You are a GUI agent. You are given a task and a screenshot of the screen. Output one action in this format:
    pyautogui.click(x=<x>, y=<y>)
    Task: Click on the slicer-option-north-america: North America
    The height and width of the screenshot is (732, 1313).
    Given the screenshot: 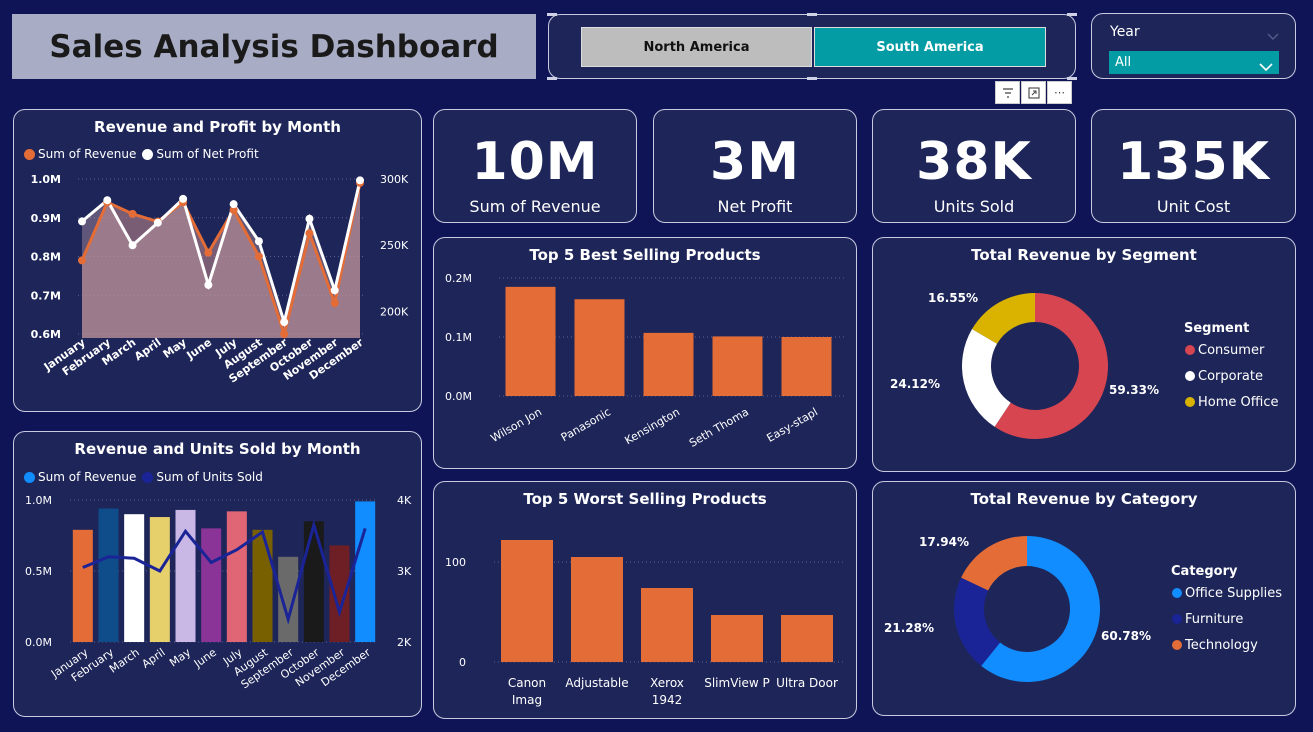 What is the action you would take?
    pyautogui.click(x=696, y=47)
    